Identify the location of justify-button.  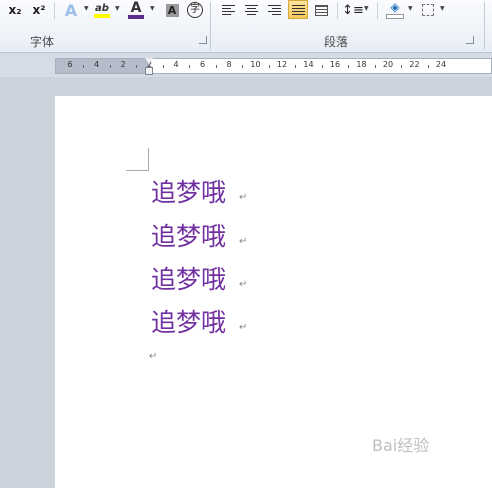
(298, 10).